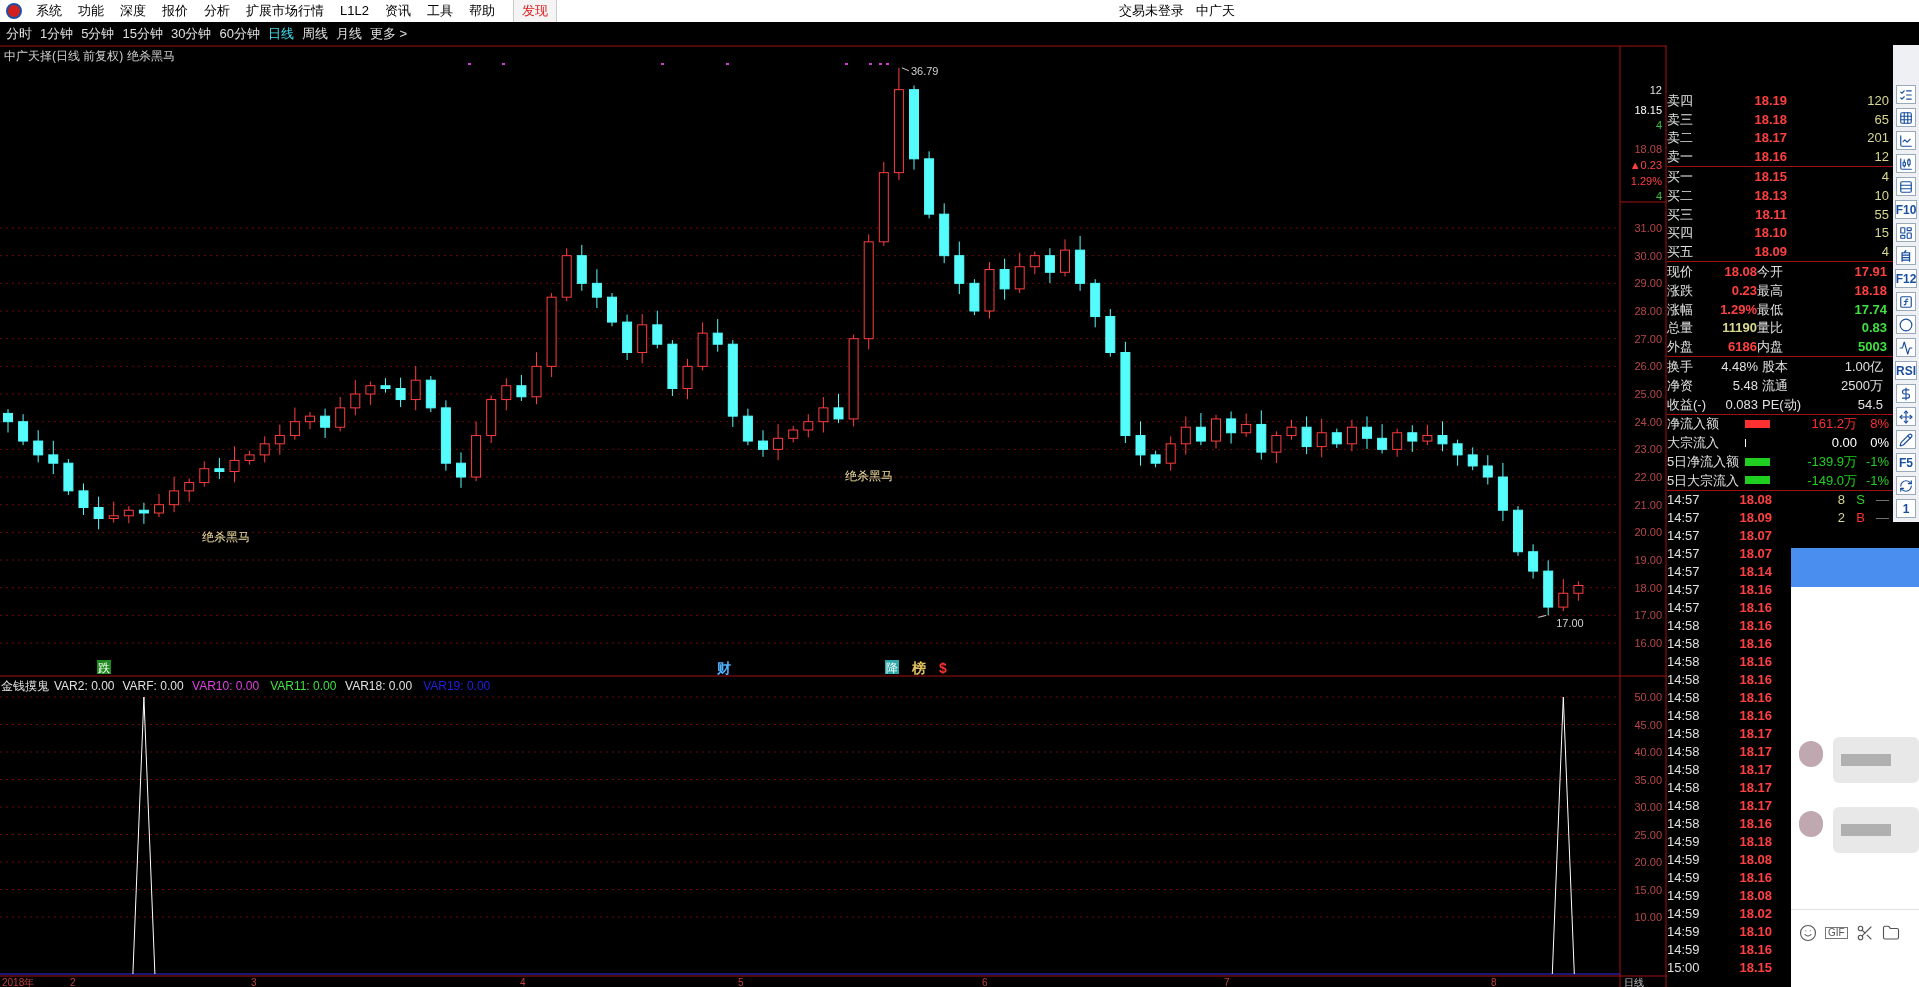 This screenshot has height=987, width=1919. What do you see at coordinates (1870, 309) in the screenshot?
I see `quote-value: 17.74` at bounding box center [1870, 309].